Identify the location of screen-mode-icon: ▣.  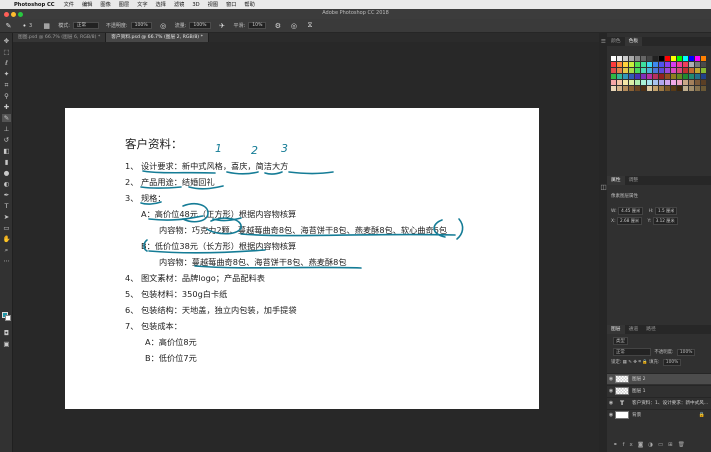
(6, 344).